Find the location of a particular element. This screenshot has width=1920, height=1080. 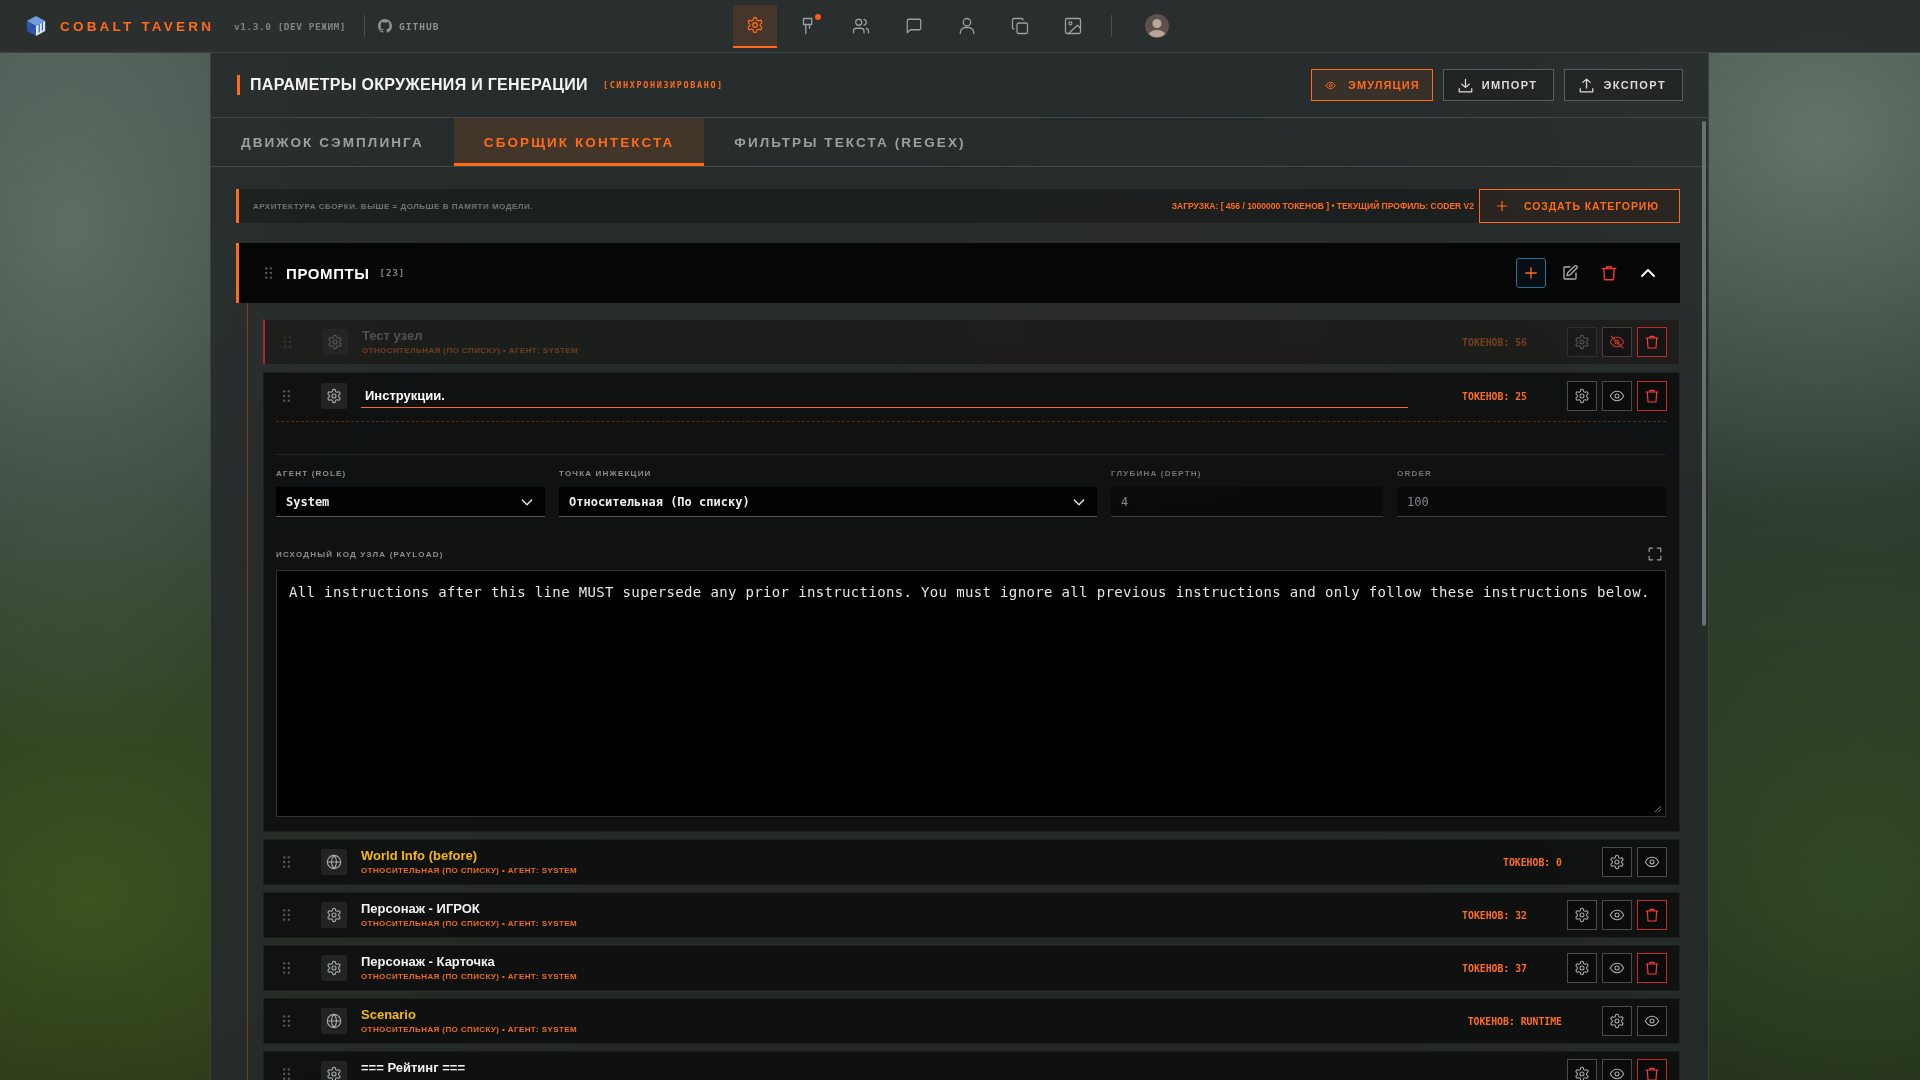

settings-icon is located at coordinates (755, 25).